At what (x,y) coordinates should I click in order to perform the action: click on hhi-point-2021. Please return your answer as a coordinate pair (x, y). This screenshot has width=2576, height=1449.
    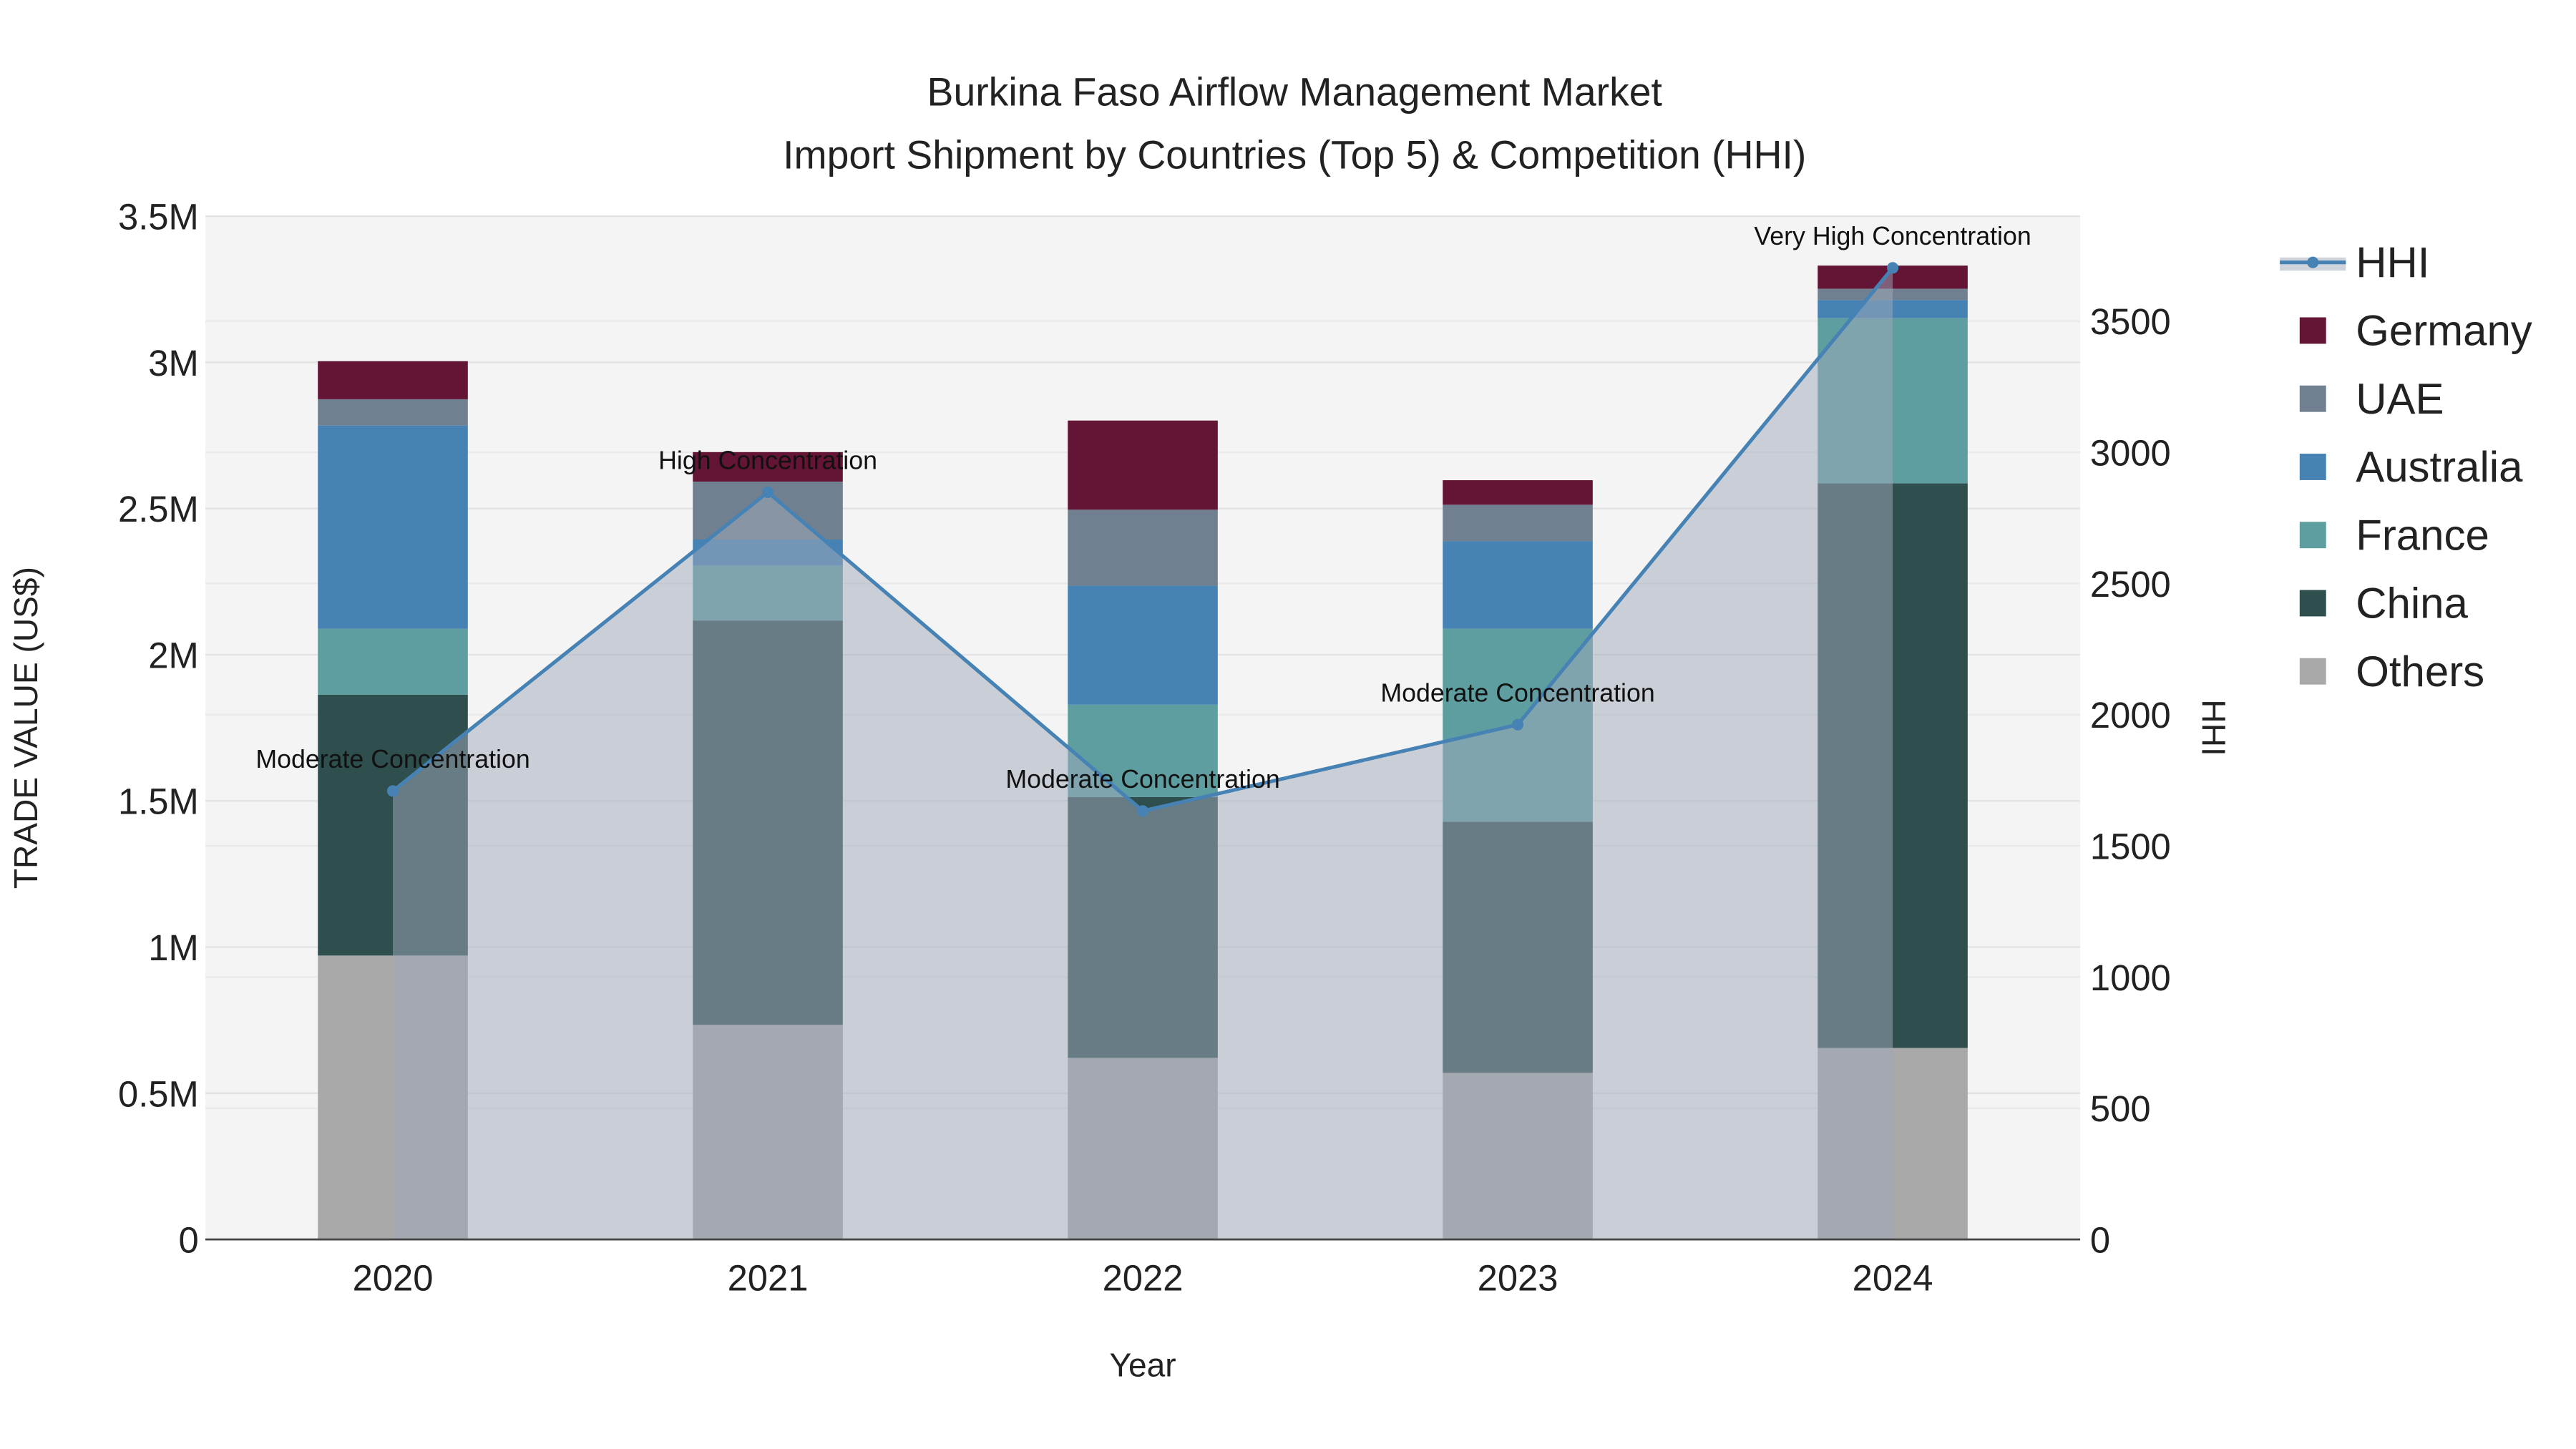
    Looking at the image, I should click on (767, 492).